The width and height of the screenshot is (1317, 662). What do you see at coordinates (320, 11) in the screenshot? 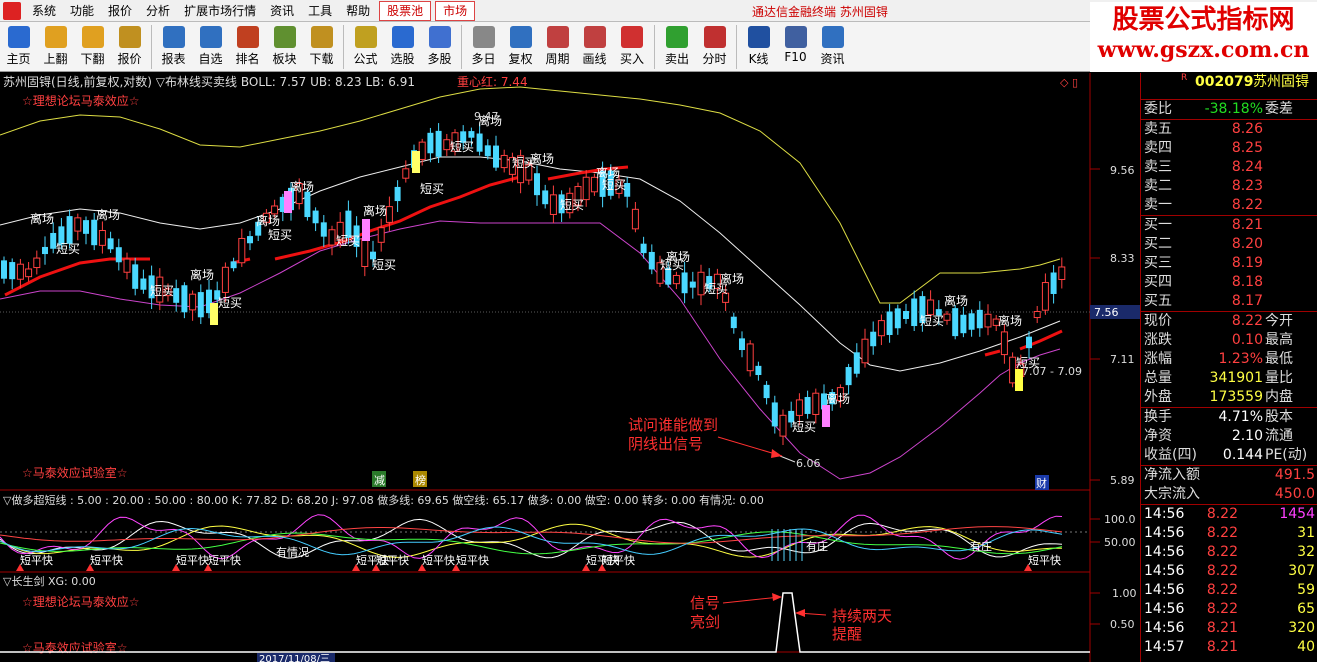
I see `menu-tools: 工具` at bounding box center [320, 11].